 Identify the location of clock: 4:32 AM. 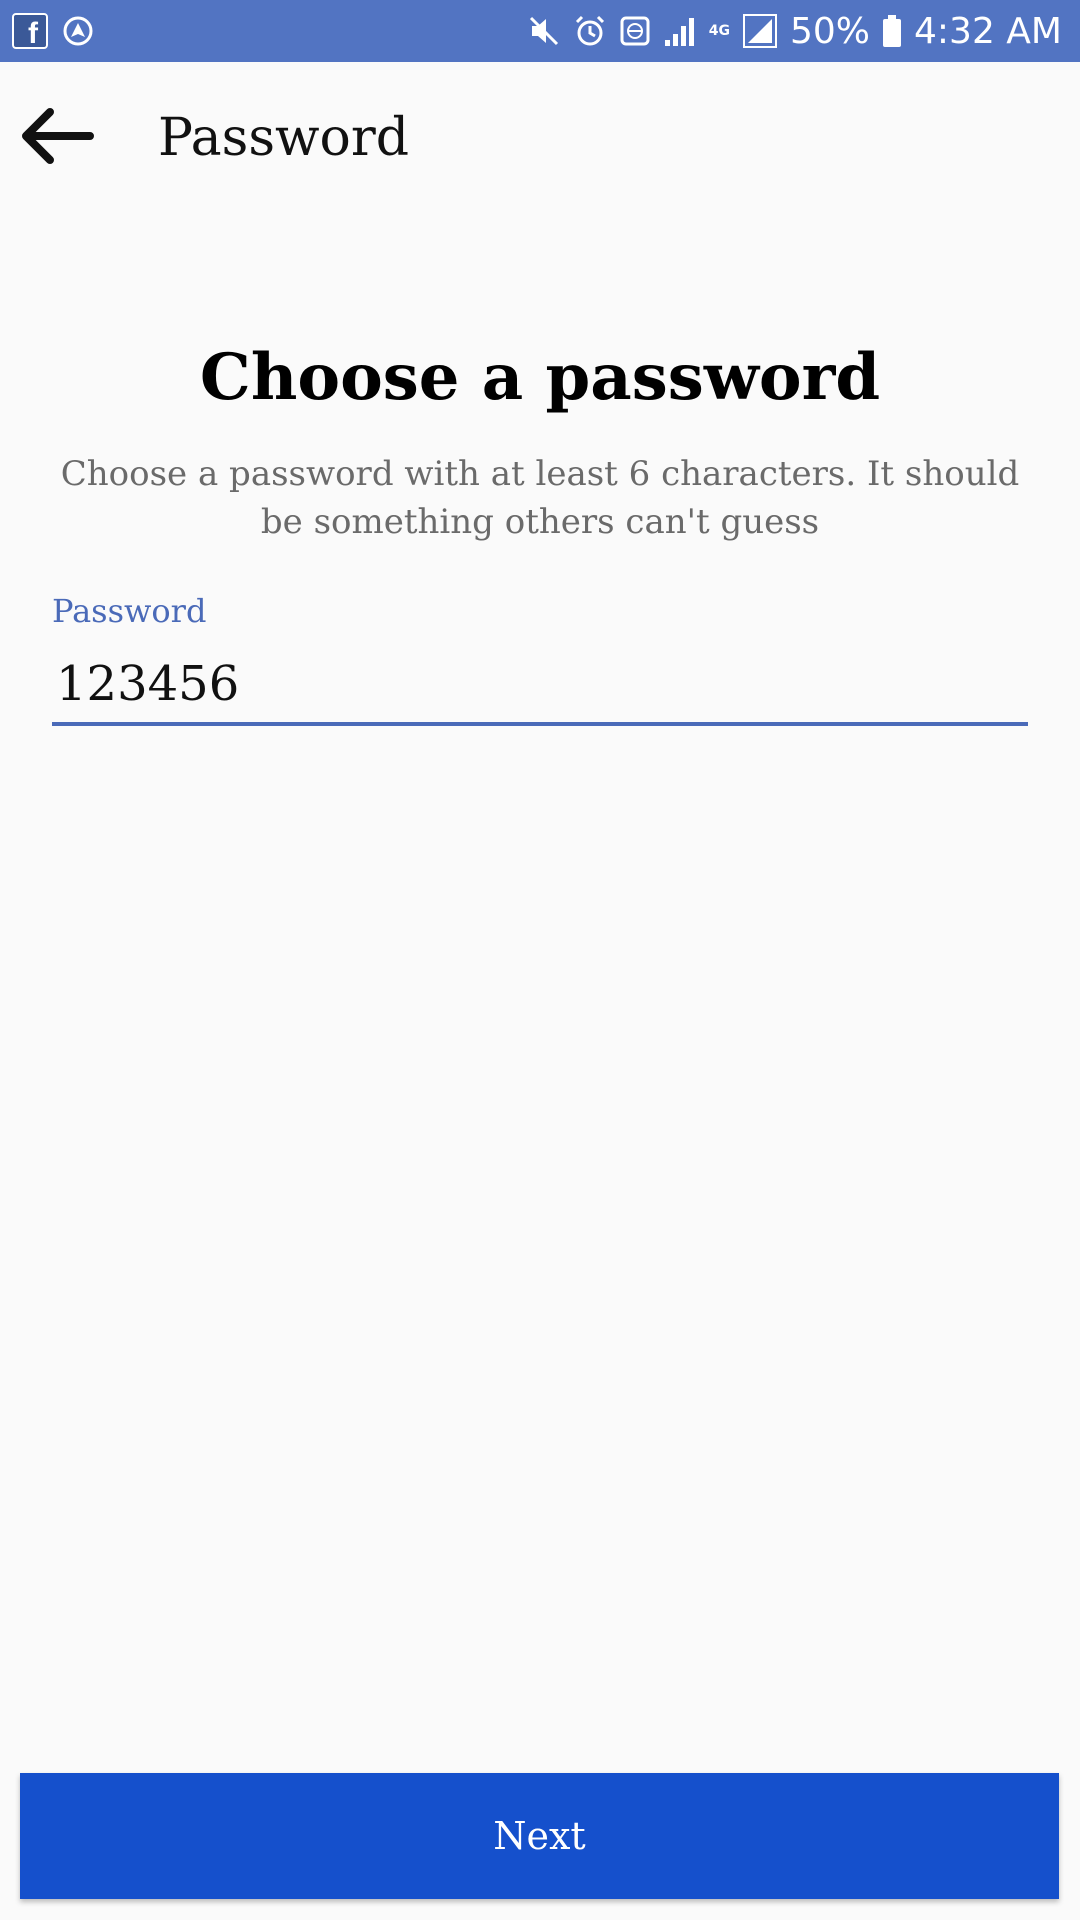
(988, 31).